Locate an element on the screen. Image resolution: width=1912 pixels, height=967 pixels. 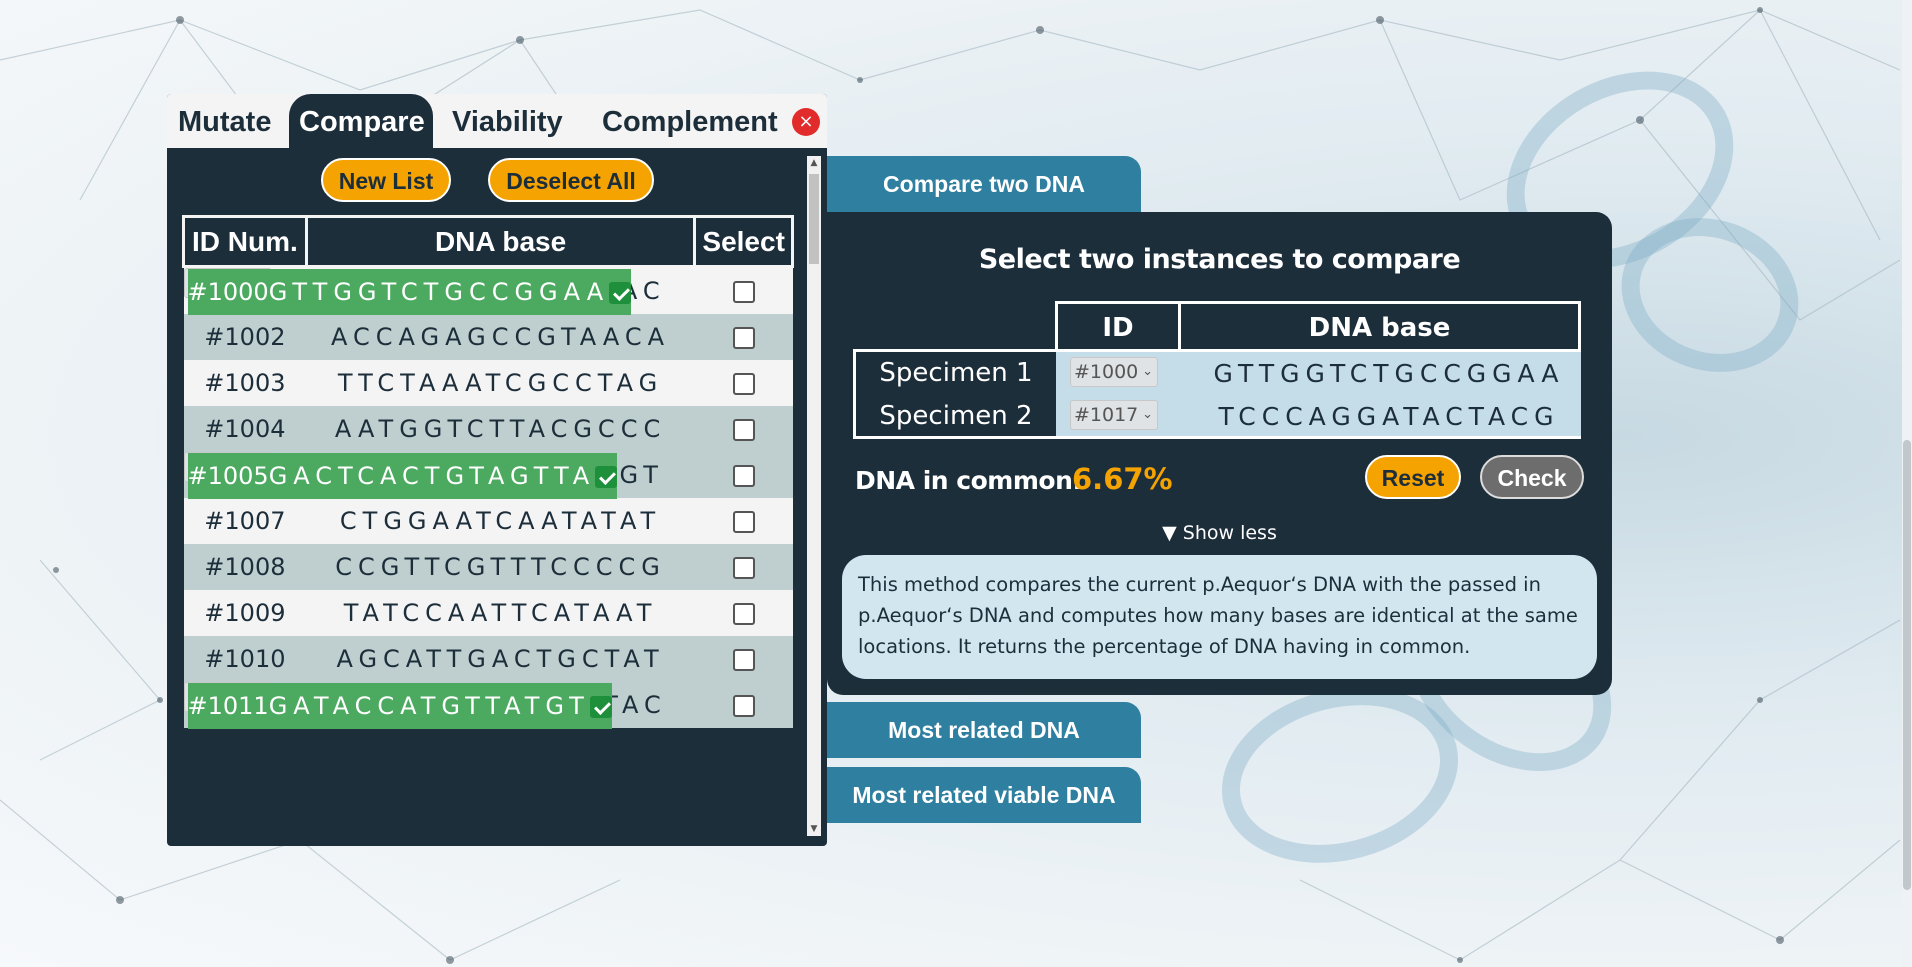
table-row: #1007 CTGGAATCAATATAT is located at coordinates (488, 521).